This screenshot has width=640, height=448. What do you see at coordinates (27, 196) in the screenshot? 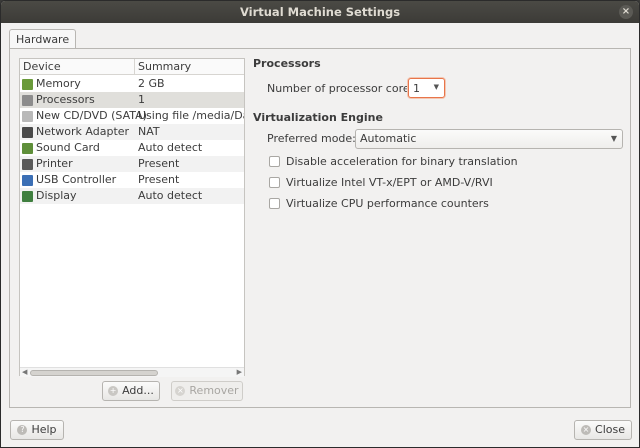
I see `display-icon` at bounding box center [27, 196].